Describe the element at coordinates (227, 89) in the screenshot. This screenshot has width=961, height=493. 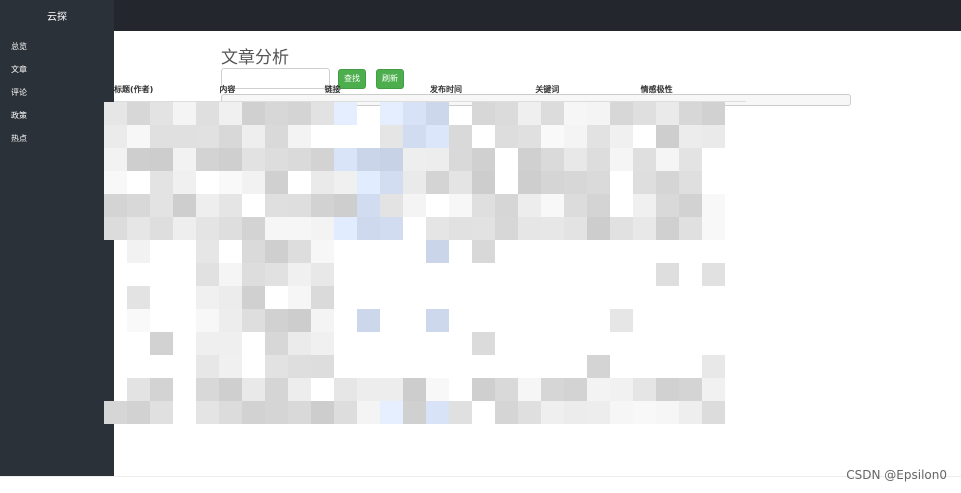
I see `column-header-content: 内容` at that location.